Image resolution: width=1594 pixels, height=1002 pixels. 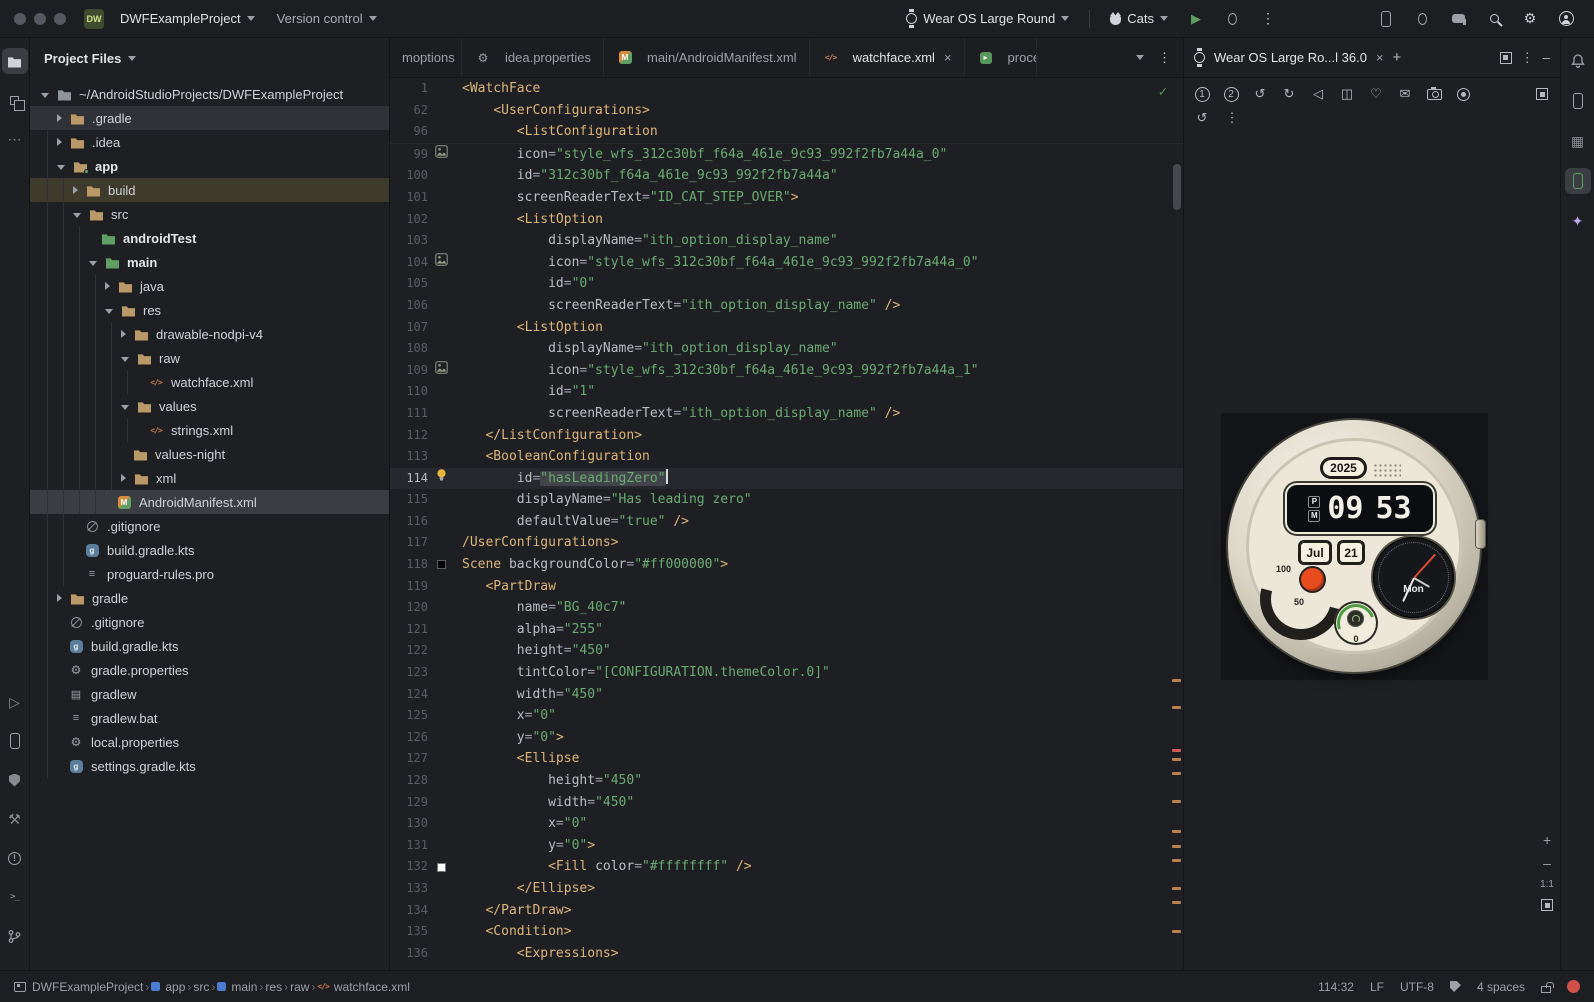 I want to click on line-separator: LF, so click(x=1377, y=987).